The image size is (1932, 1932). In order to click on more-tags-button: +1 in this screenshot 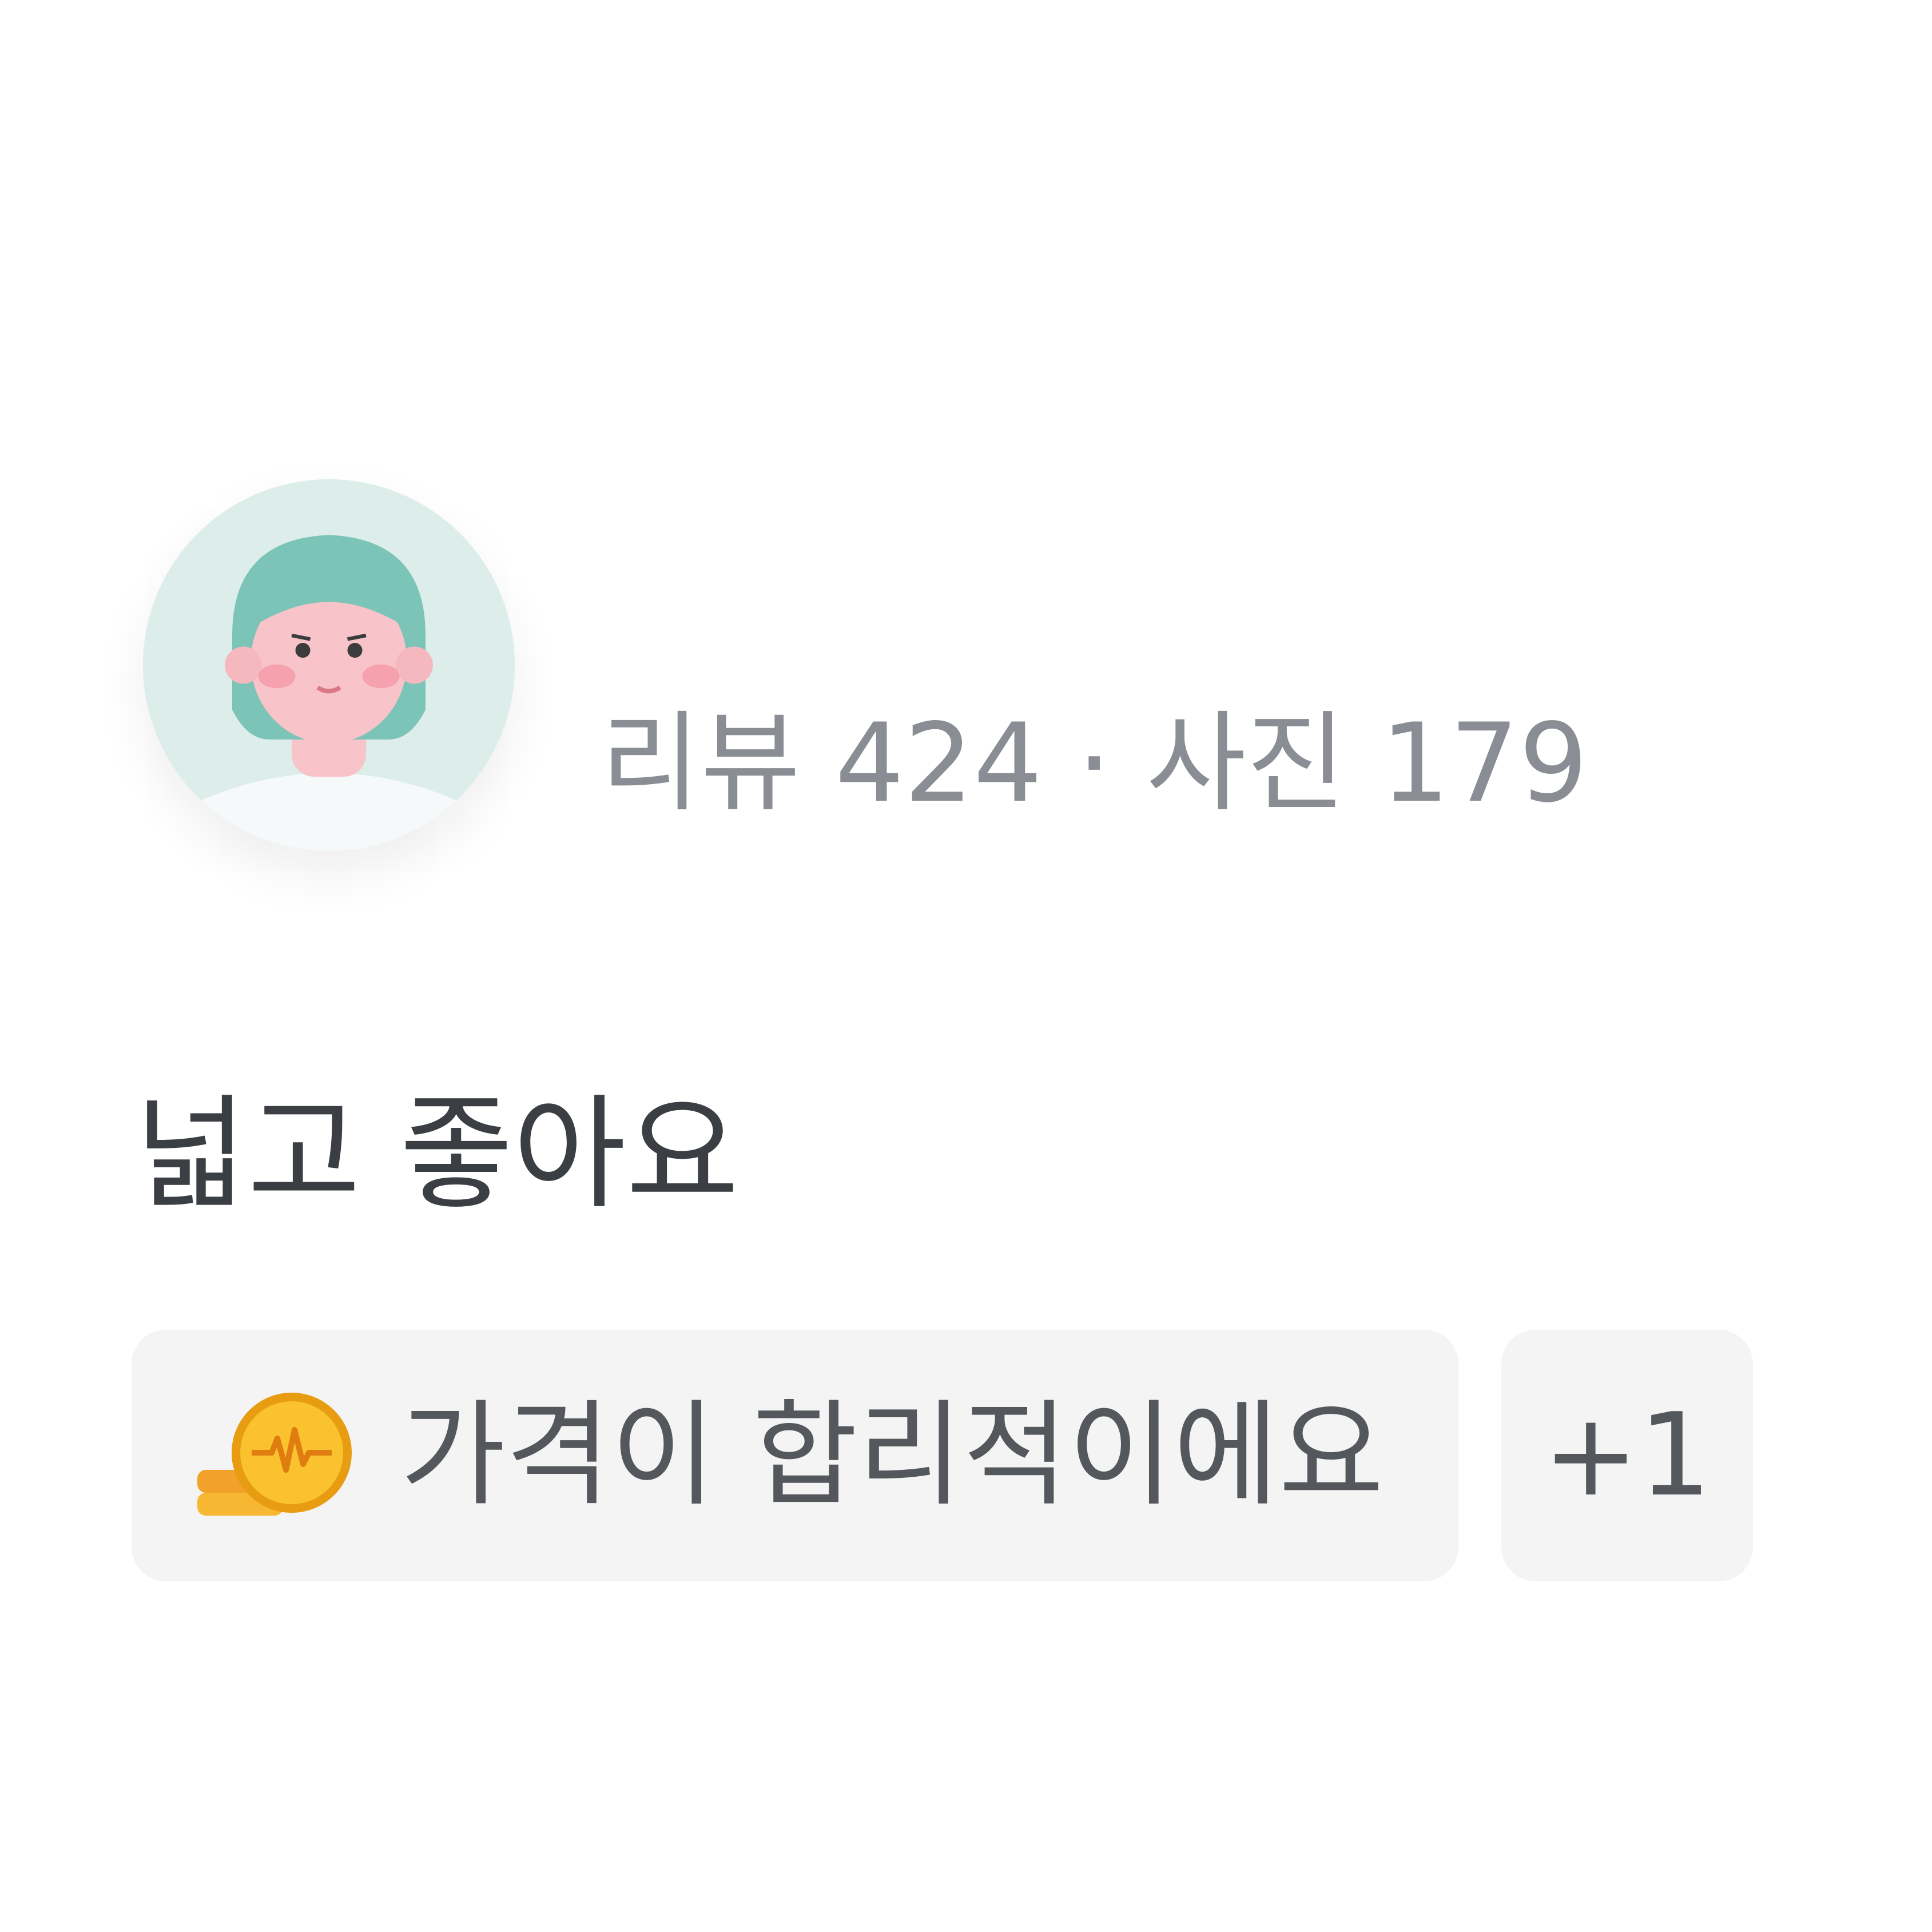, I will do `click(1627, 1455)`.